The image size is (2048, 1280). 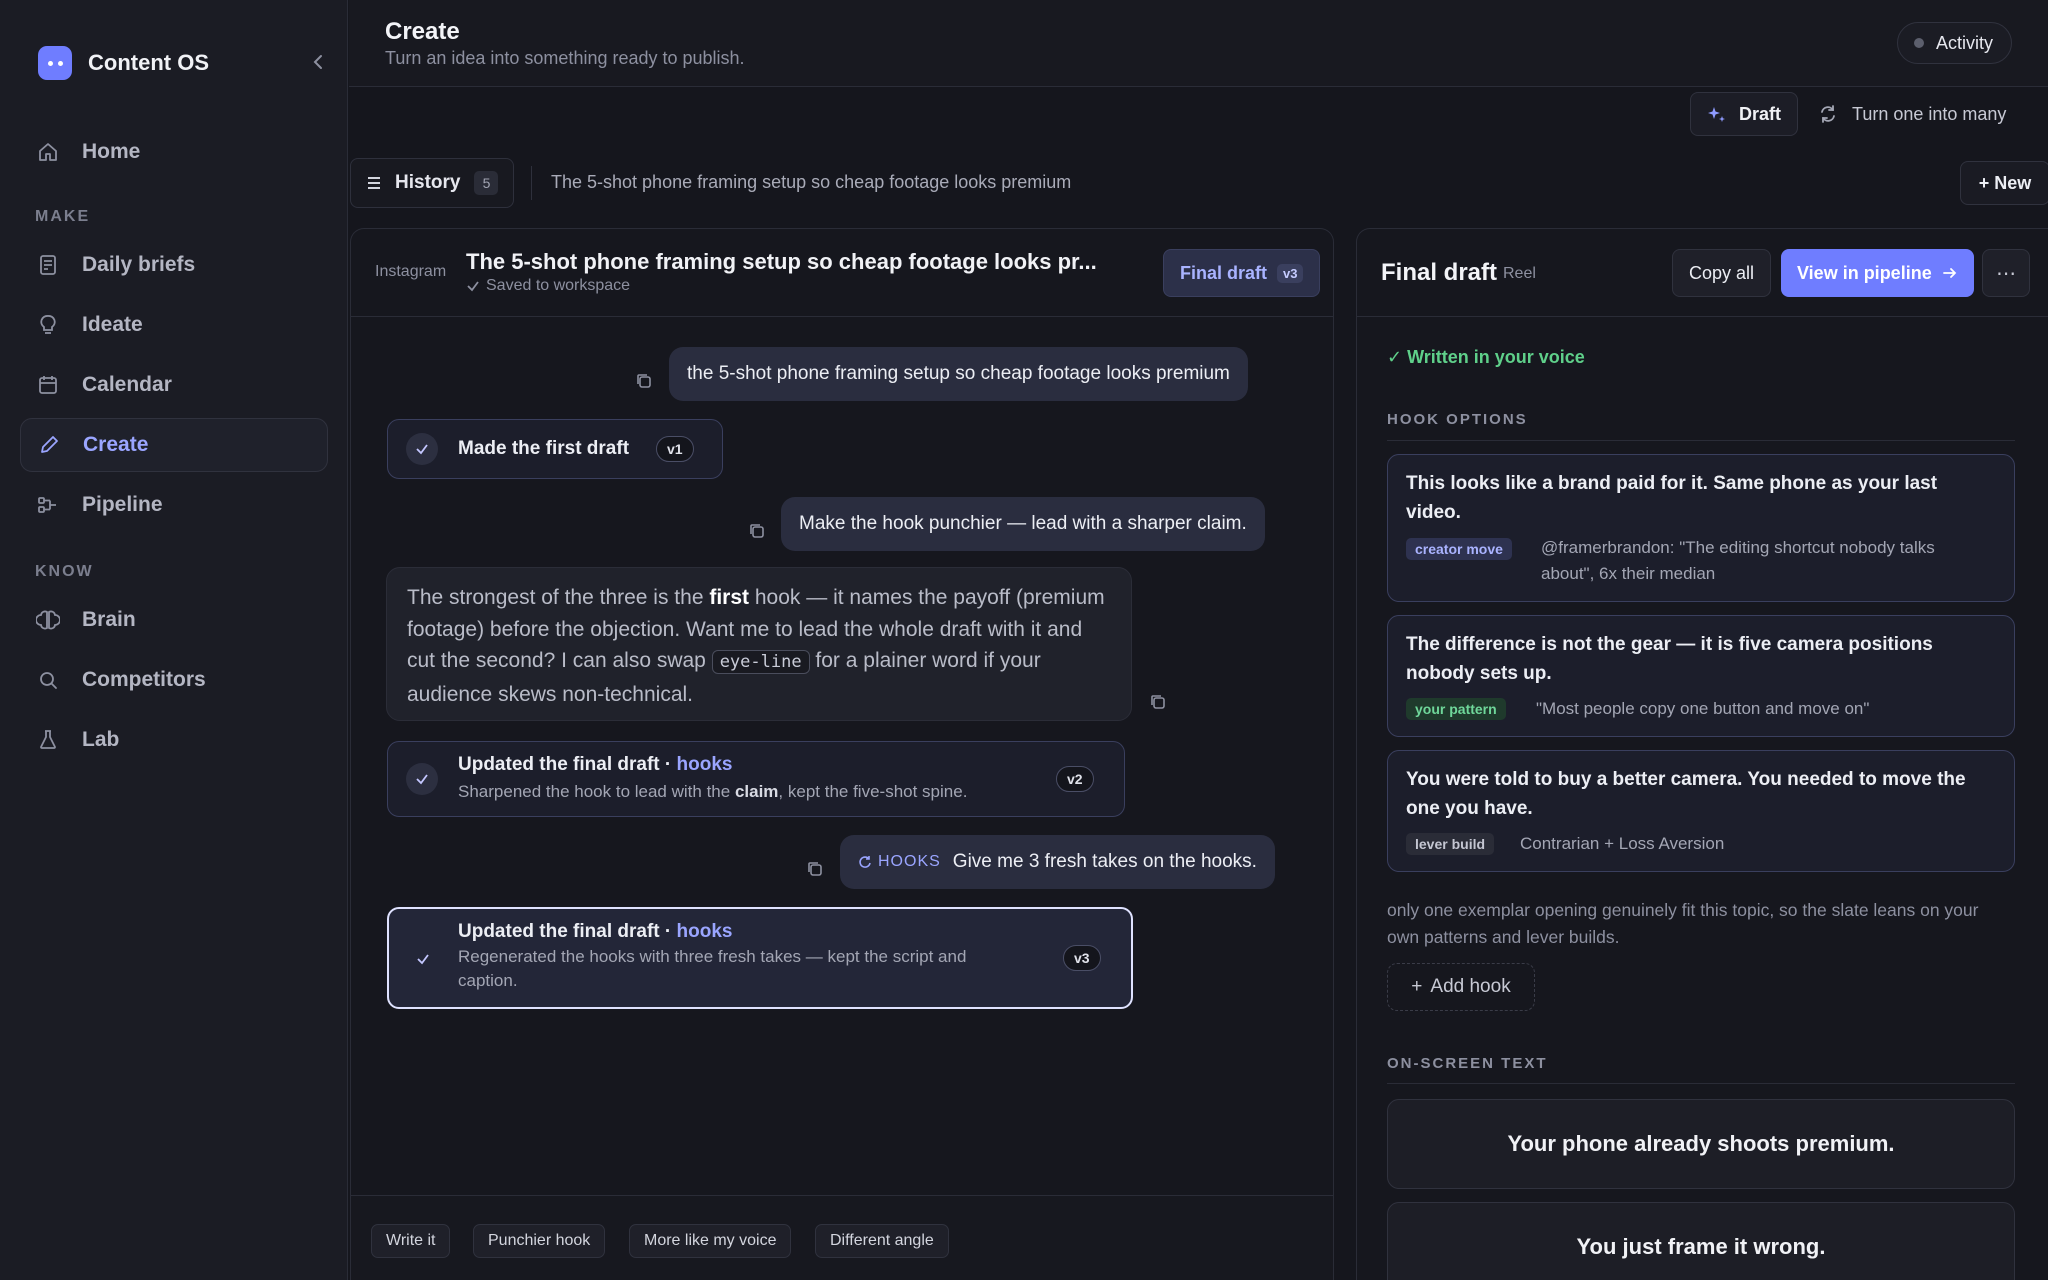 I want to click on mode-switcher: Draft Turn one into many, so click(x=1848, y=114).